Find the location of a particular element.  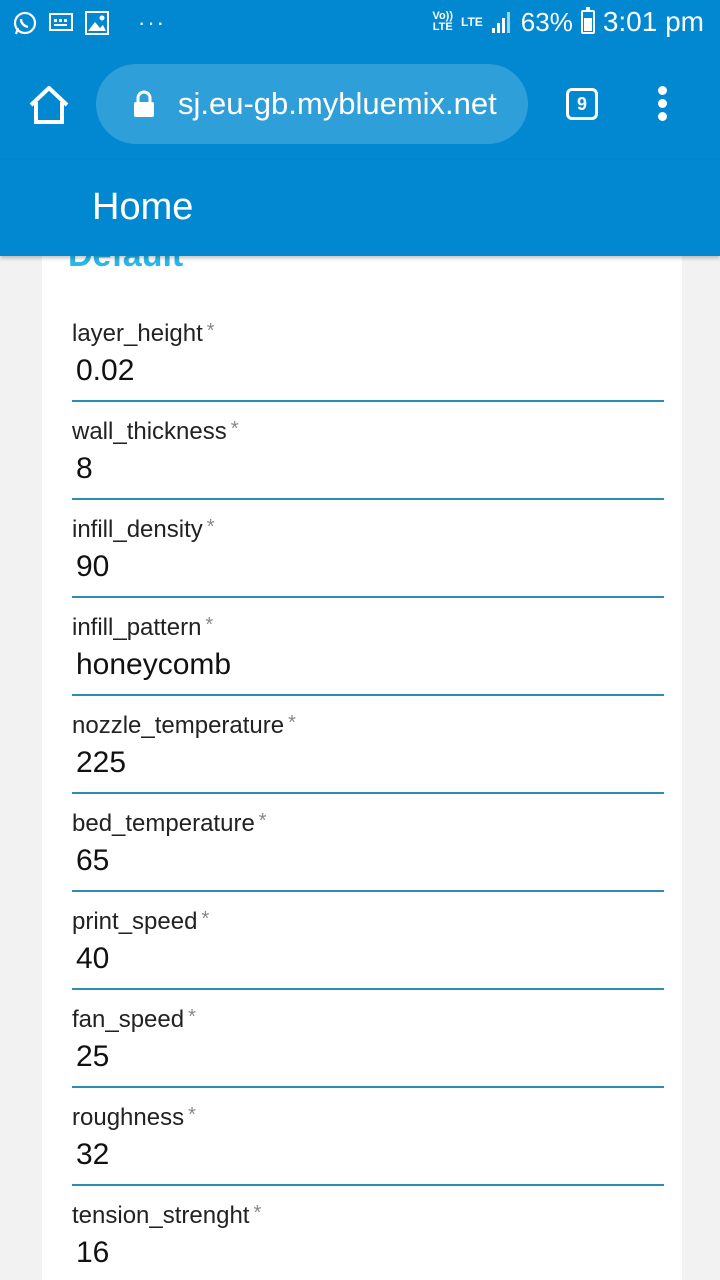

battery-icon is located at coordinates (587, 20).